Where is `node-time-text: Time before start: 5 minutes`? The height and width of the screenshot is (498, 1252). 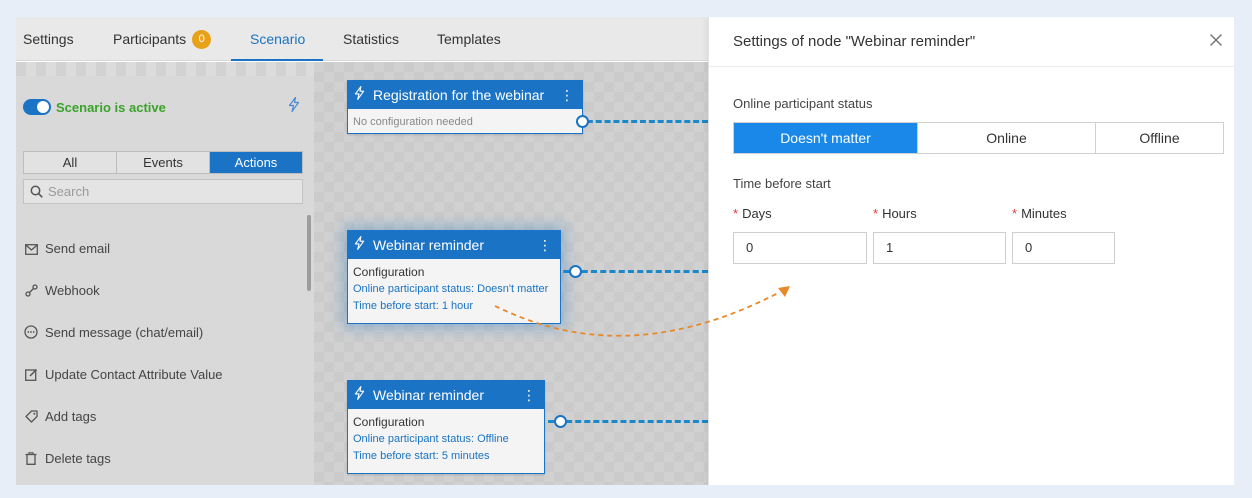
node-time-text: Time before start: 5 minutes is located at coordinates (421, 456).